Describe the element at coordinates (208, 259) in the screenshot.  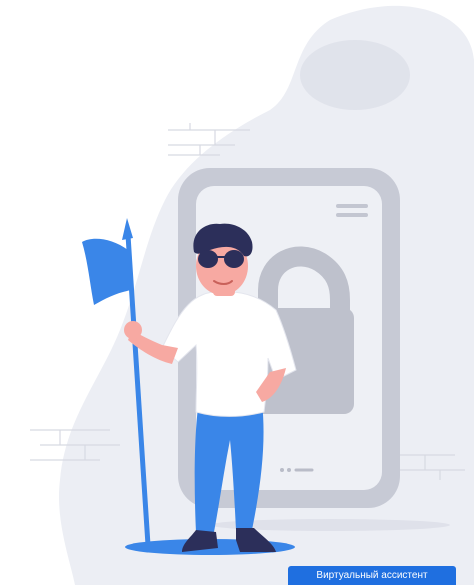
I see `sunglasses-left-lens-icon` at that location.